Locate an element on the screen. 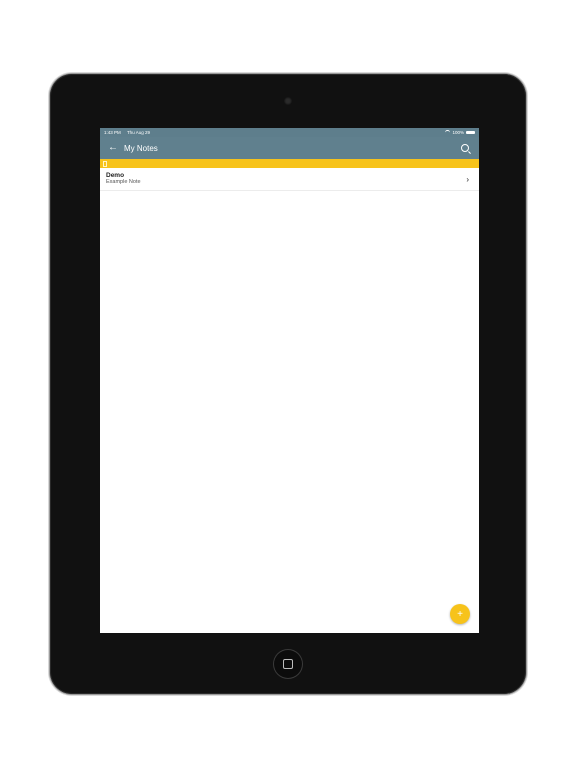 This screenshot has width=576, height=768. home-square-icon is located at coordinates (288, 664).